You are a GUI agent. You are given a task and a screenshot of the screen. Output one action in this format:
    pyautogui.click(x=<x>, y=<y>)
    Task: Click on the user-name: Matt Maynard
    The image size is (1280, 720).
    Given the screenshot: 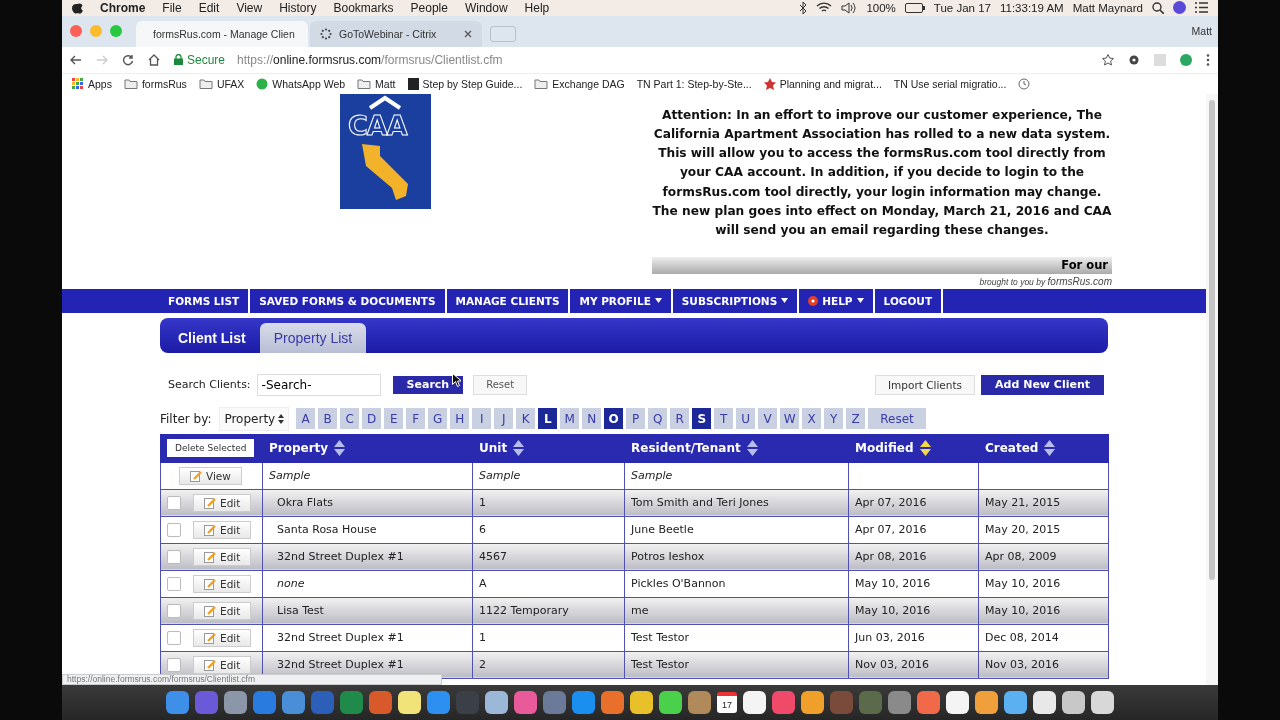 What is the action you would take?
    pyautogui.click(x=1107, y=8)
    